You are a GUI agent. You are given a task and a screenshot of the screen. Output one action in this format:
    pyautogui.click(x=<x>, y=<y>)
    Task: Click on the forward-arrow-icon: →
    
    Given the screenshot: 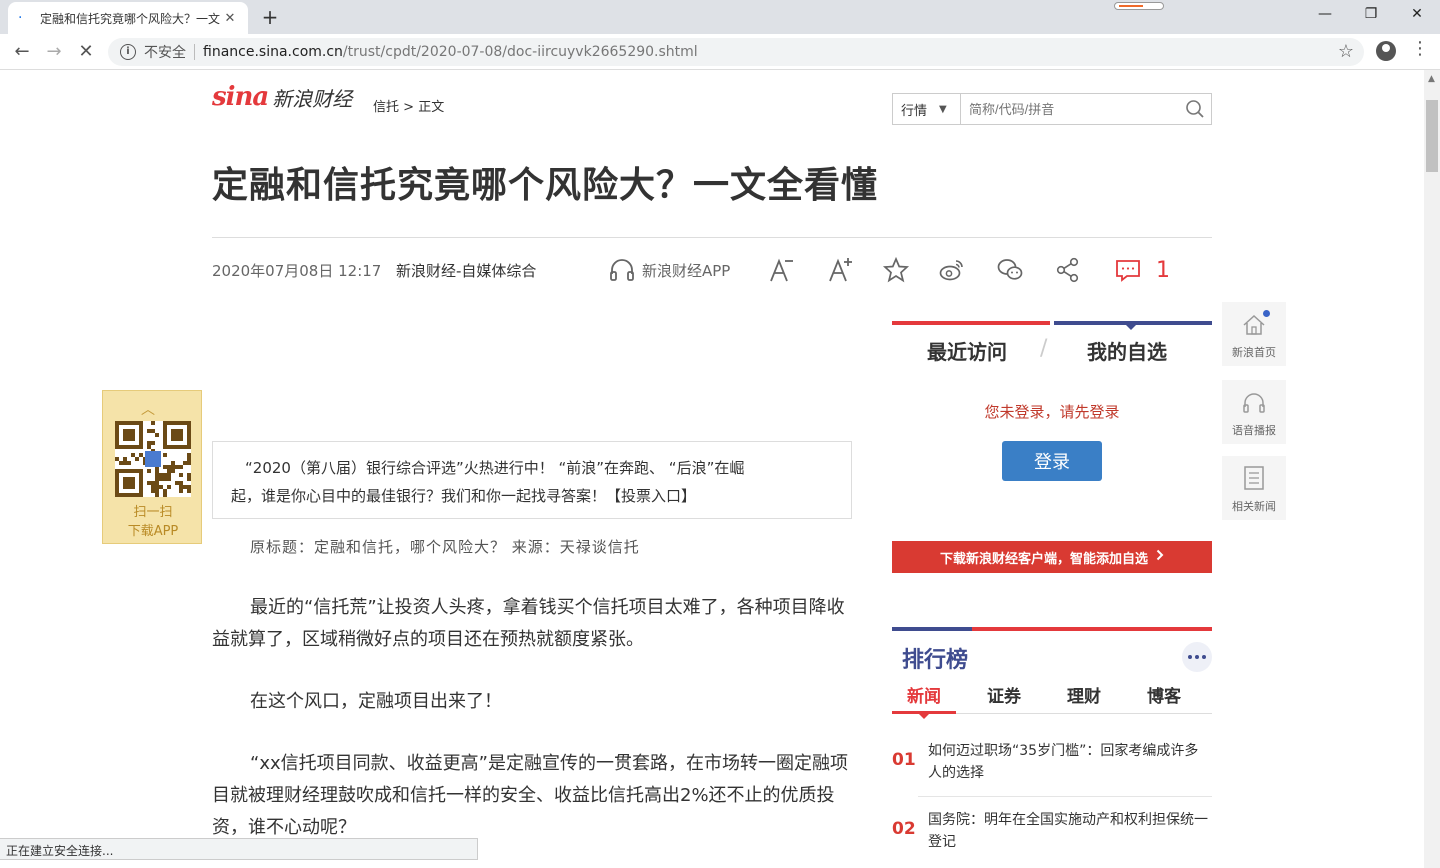 What is the action you would take?
    pyautogui.click(x=54, y=52)
    